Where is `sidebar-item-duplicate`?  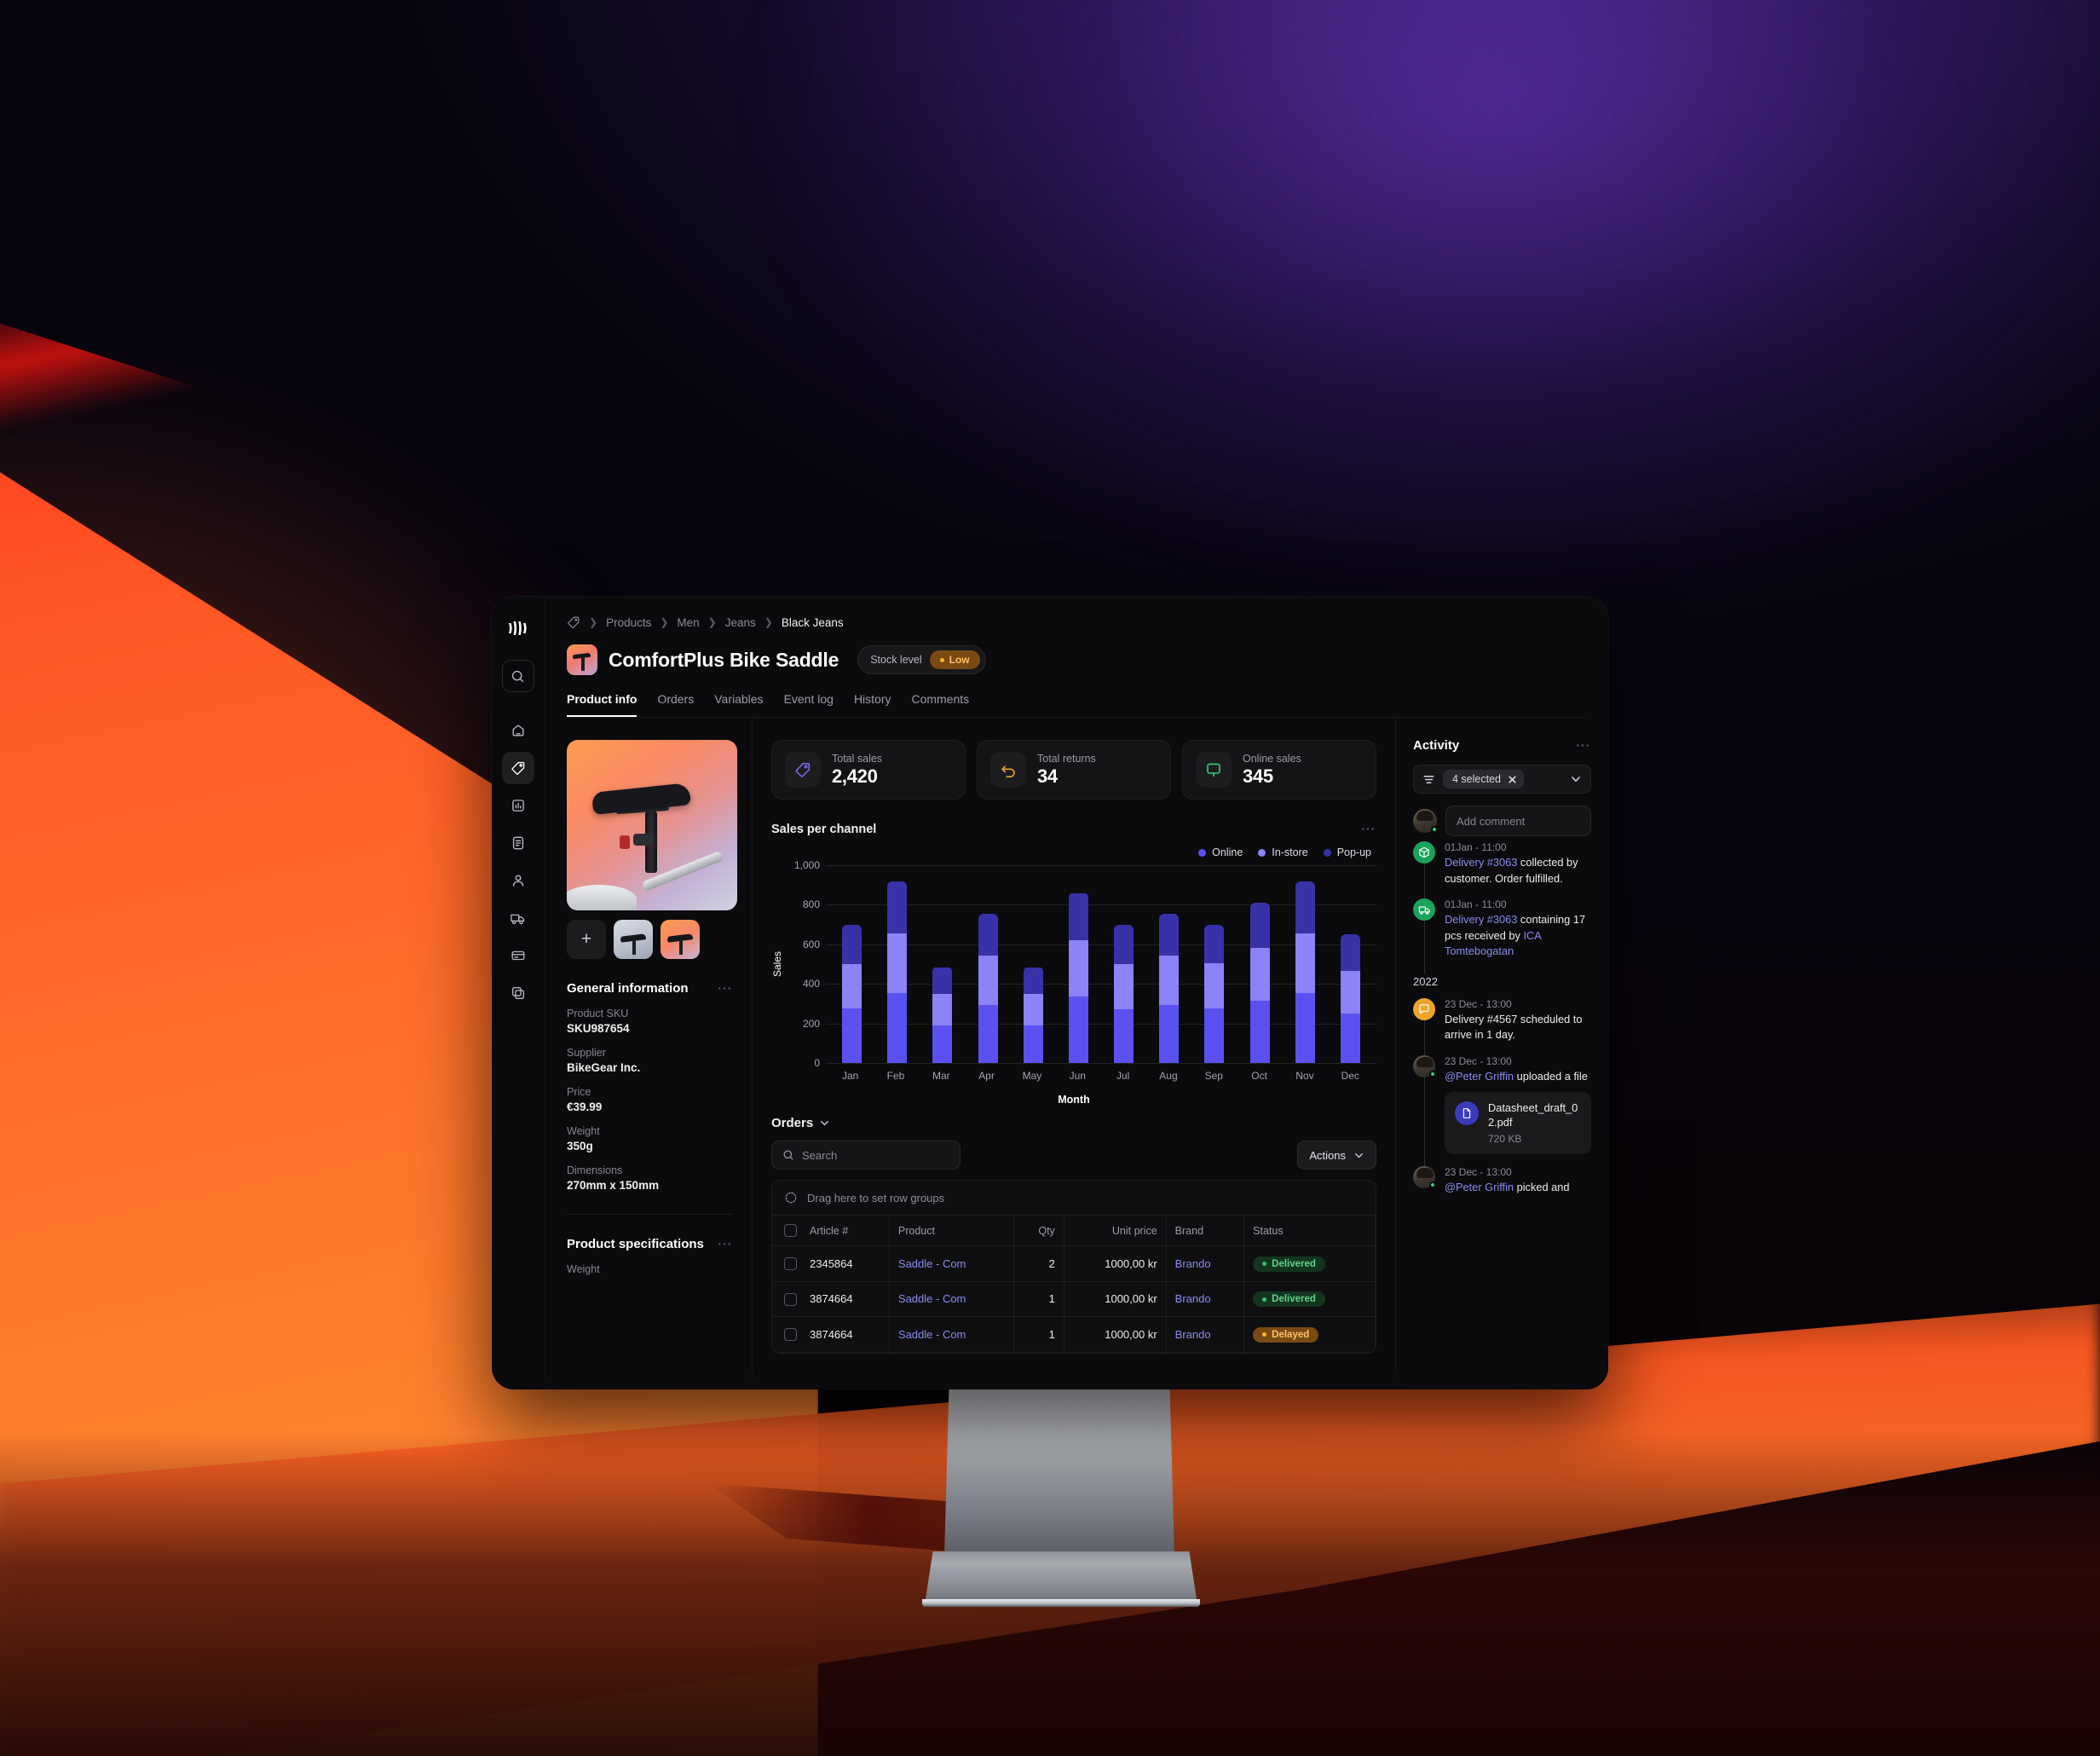 sidebar-item-duplicate is located at coordinates (518, 993).